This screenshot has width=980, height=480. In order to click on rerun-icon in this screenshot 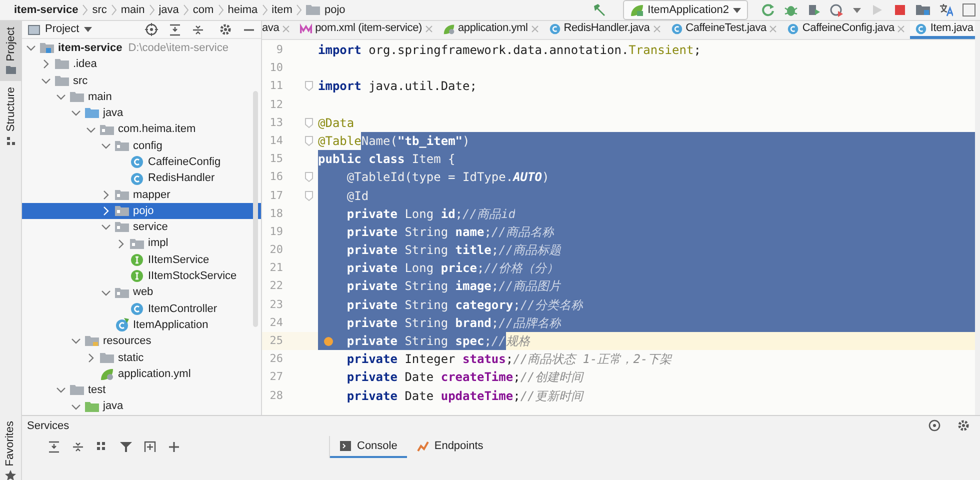, I will do `click(768, 10)`.